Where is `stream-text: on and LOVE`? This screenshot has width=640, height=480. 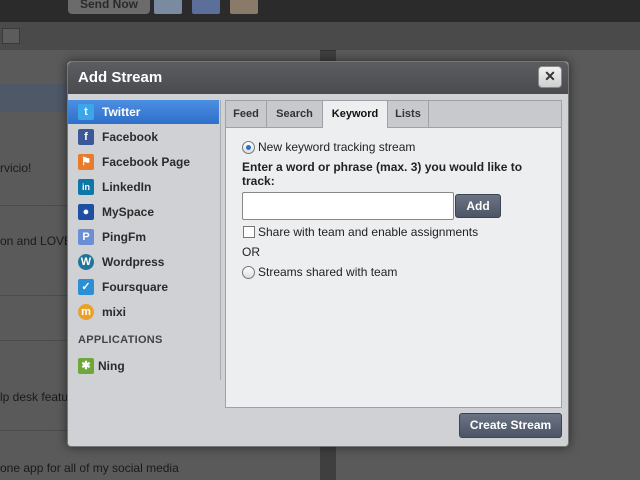
stream-text: on and LOVE is located at coordinates (36, 241).